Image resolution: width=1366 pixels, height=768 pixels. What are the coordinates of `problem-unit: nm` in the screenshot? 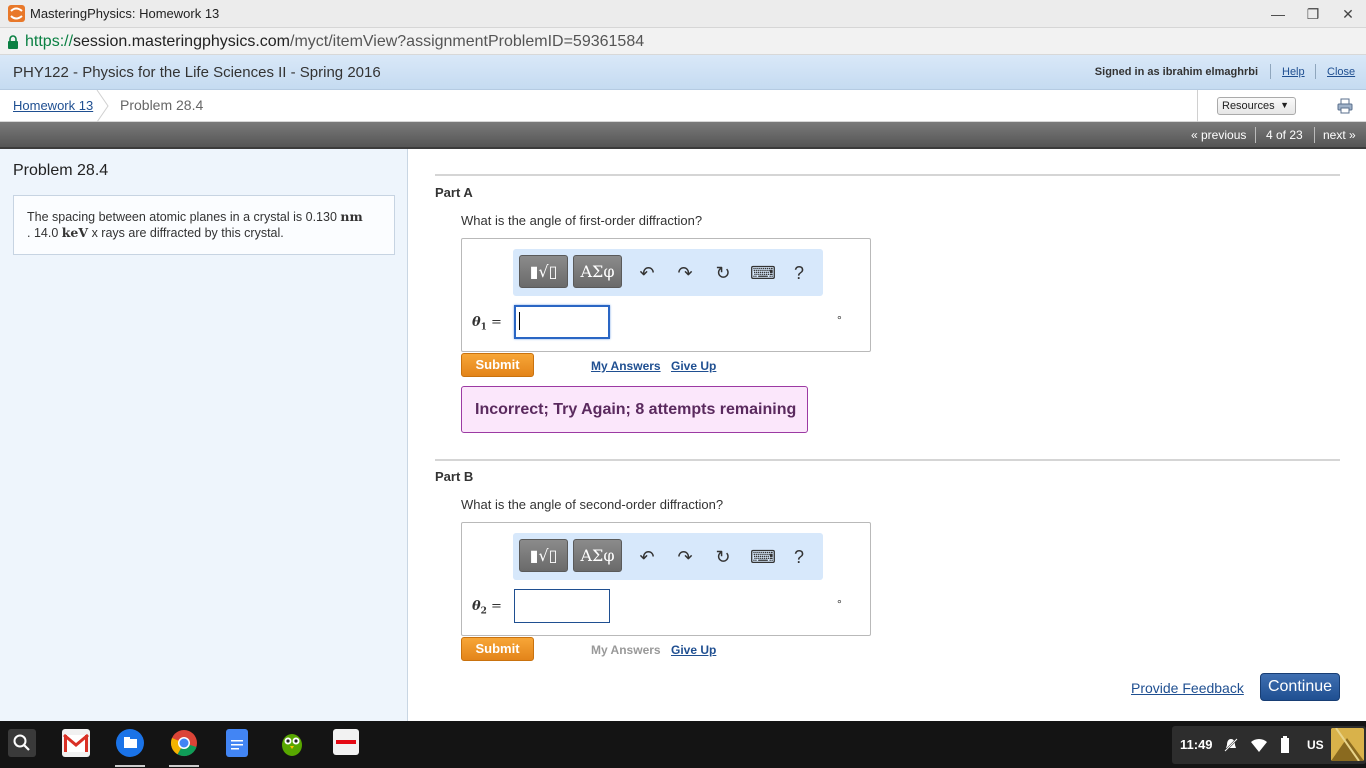 It's located at (351, 216).